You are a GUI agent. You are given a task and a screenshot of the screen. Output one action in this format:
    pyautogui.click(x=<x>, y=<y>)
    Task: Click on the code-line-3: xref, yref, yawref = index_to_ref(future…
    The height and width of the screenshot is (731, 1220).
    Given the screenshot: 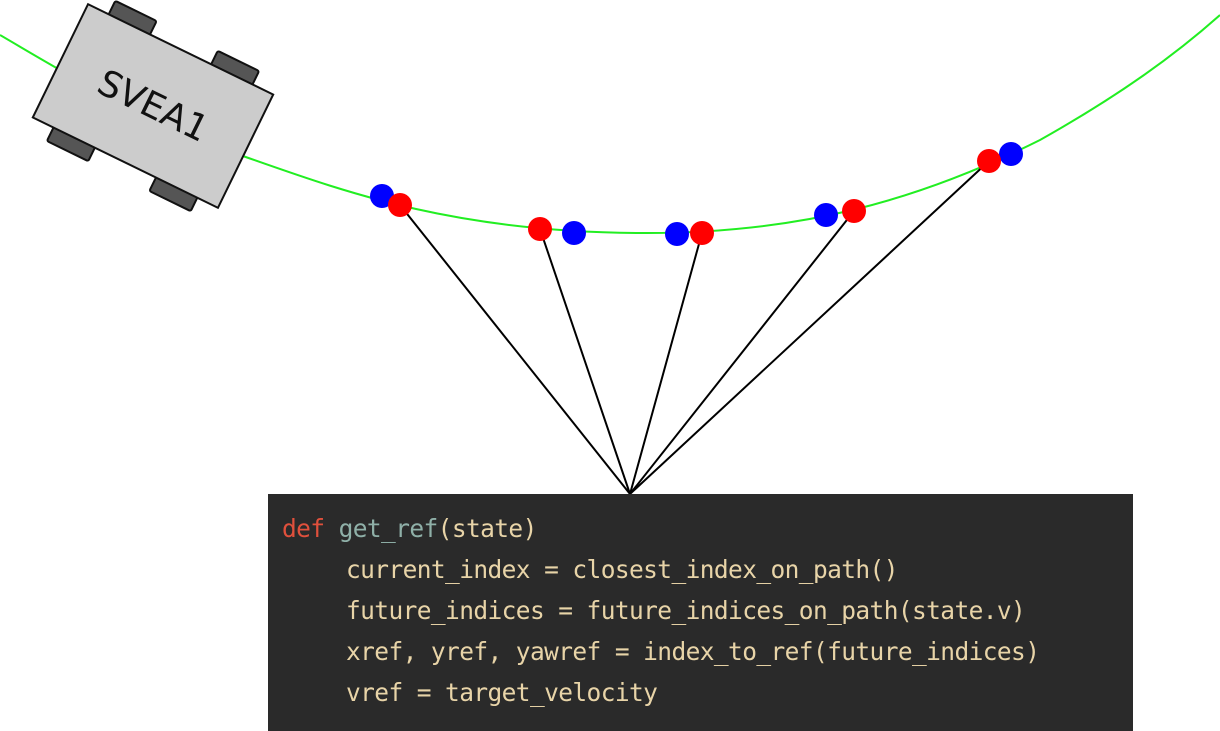 What is the action you would take?
    pyautogui.click(x=693, y=651)
    